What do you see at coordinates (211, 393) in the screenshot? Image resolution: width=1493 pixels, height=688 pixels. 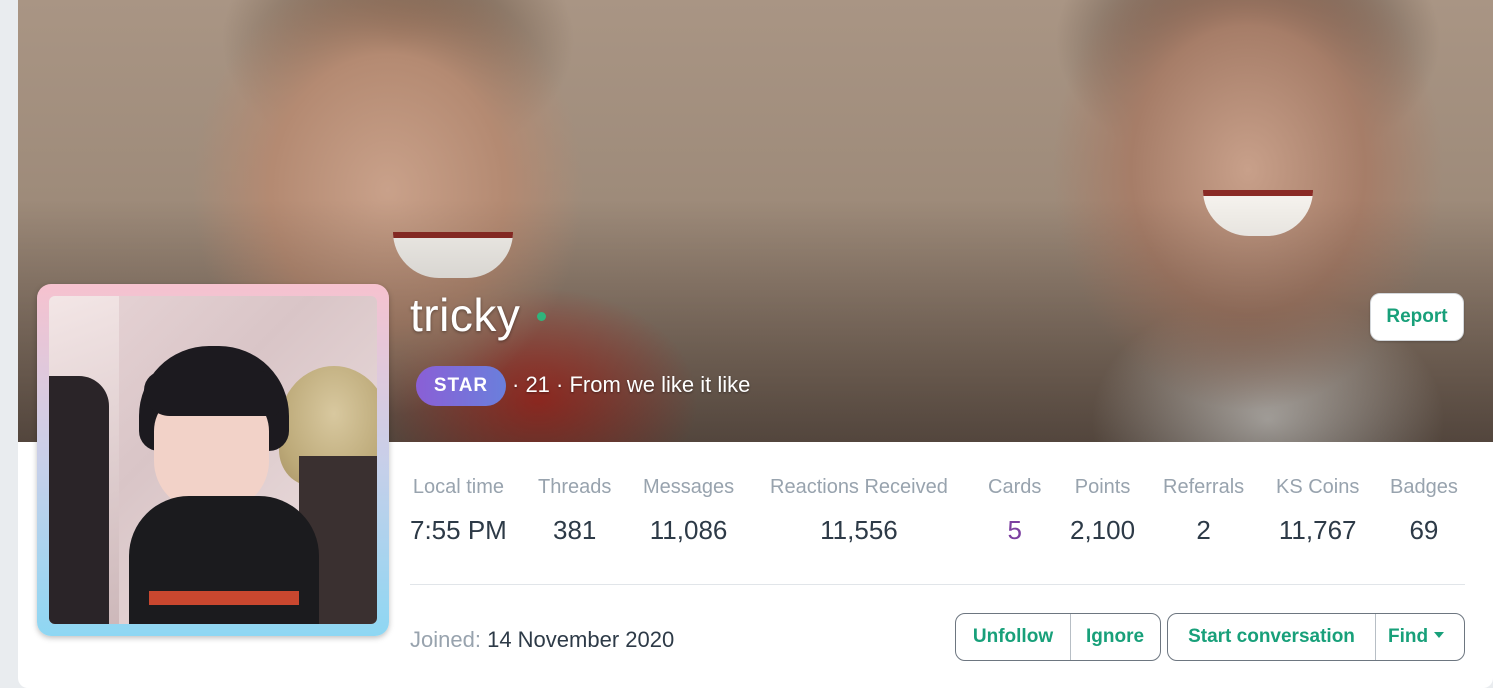 I see `avatar-hair-detail` at bounding box center [211, 393].